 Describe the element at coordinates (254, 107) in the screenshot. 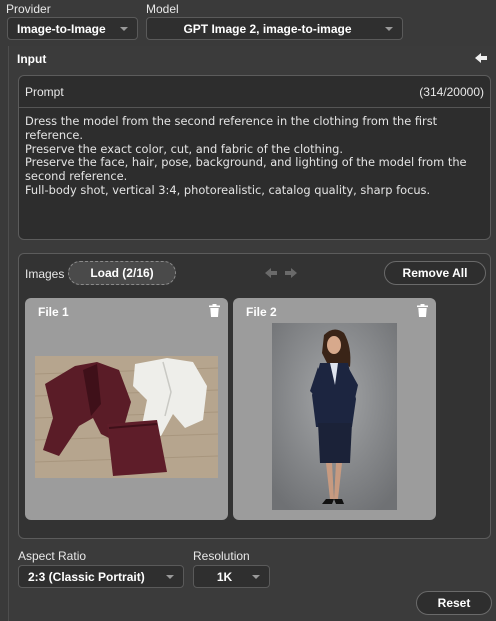

I see `prompt-divider` at that location.